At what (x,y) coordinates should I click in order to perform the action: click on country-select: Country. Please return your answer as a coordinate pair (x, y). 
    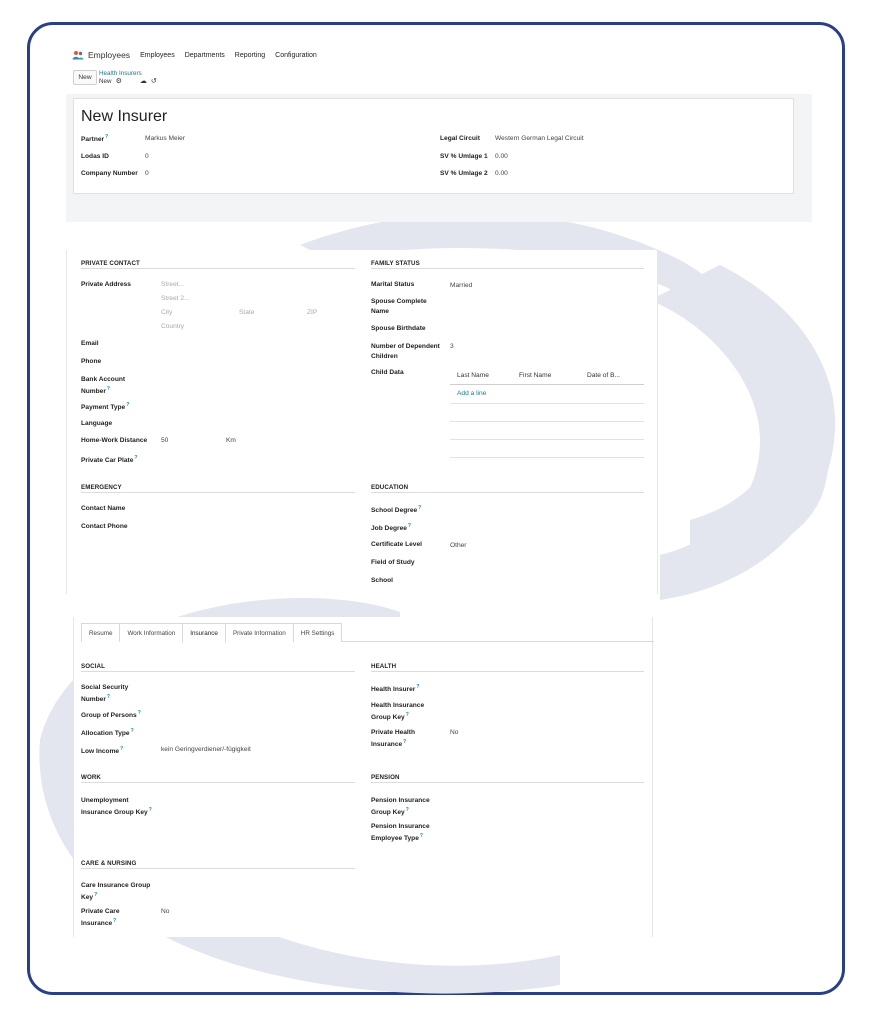
    Looking at the image, I should click on (172, 326).